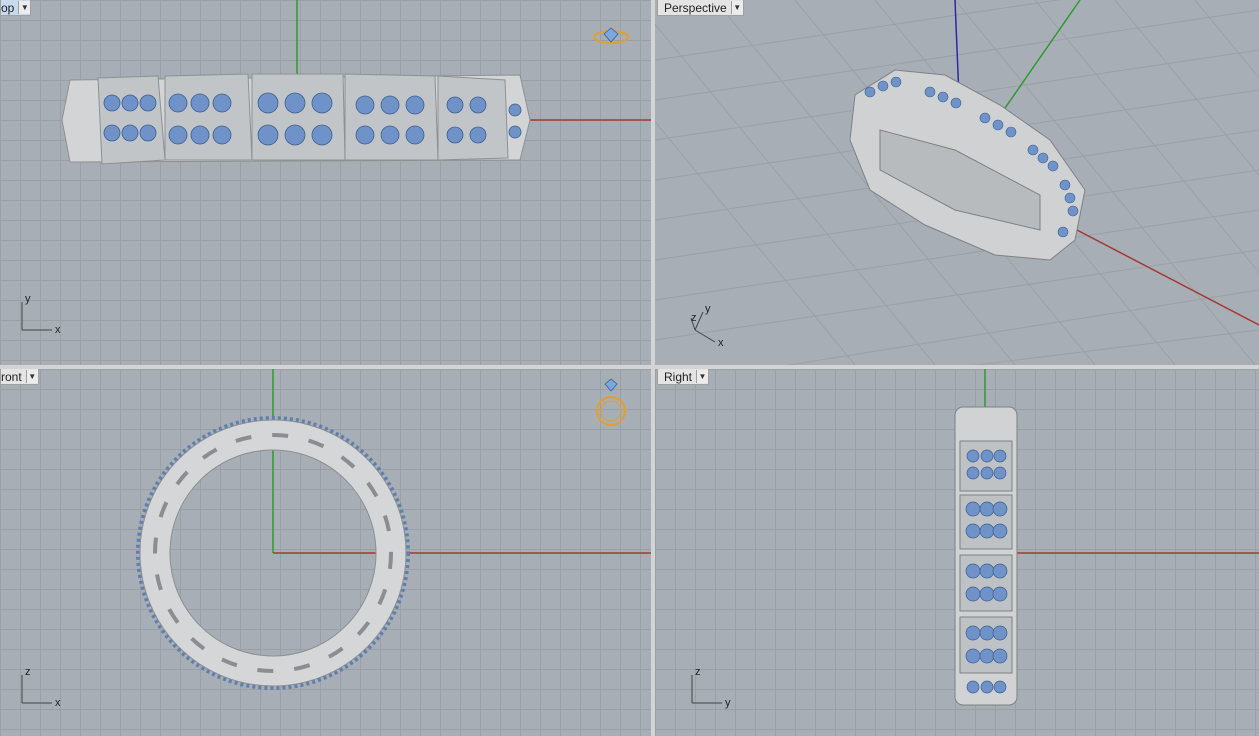 This screenshot has width=1259, height=736. Describe the element at coordinates (695, 7) in the screenshot. I see `viewport-title-text: Perspective` at that location.